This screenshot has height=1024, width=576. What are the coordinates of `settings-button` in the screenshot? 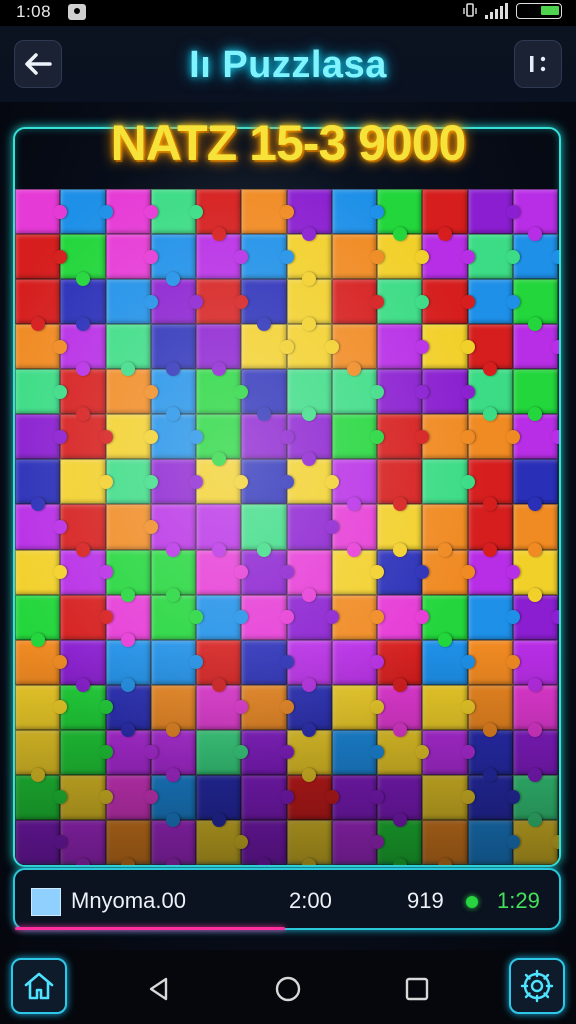 It's located at (537, 986).